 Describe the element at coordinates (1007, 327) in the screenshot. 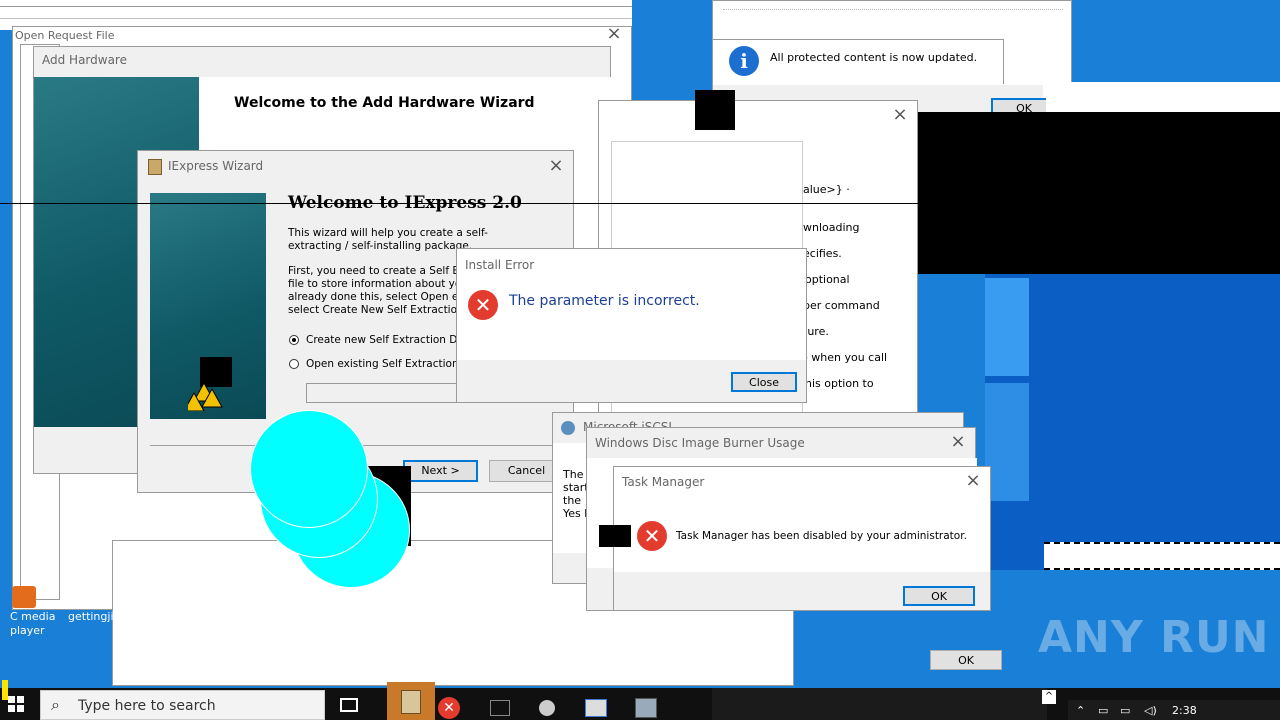

I see `desktop-window-logo` at that location.